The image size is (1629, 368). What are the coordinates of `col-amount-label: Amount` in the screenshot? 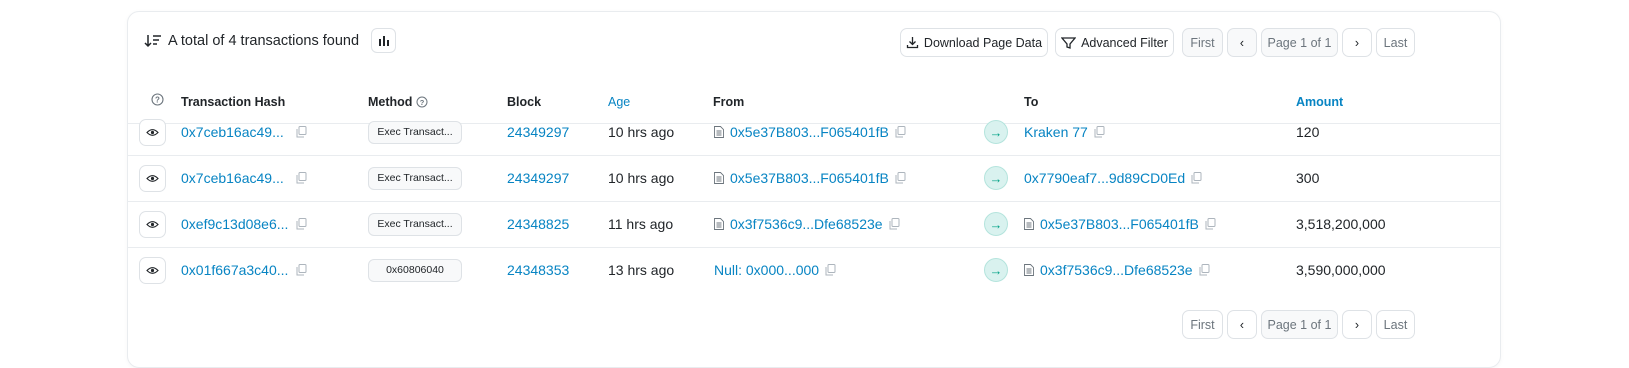 It's located at (1320, 102).